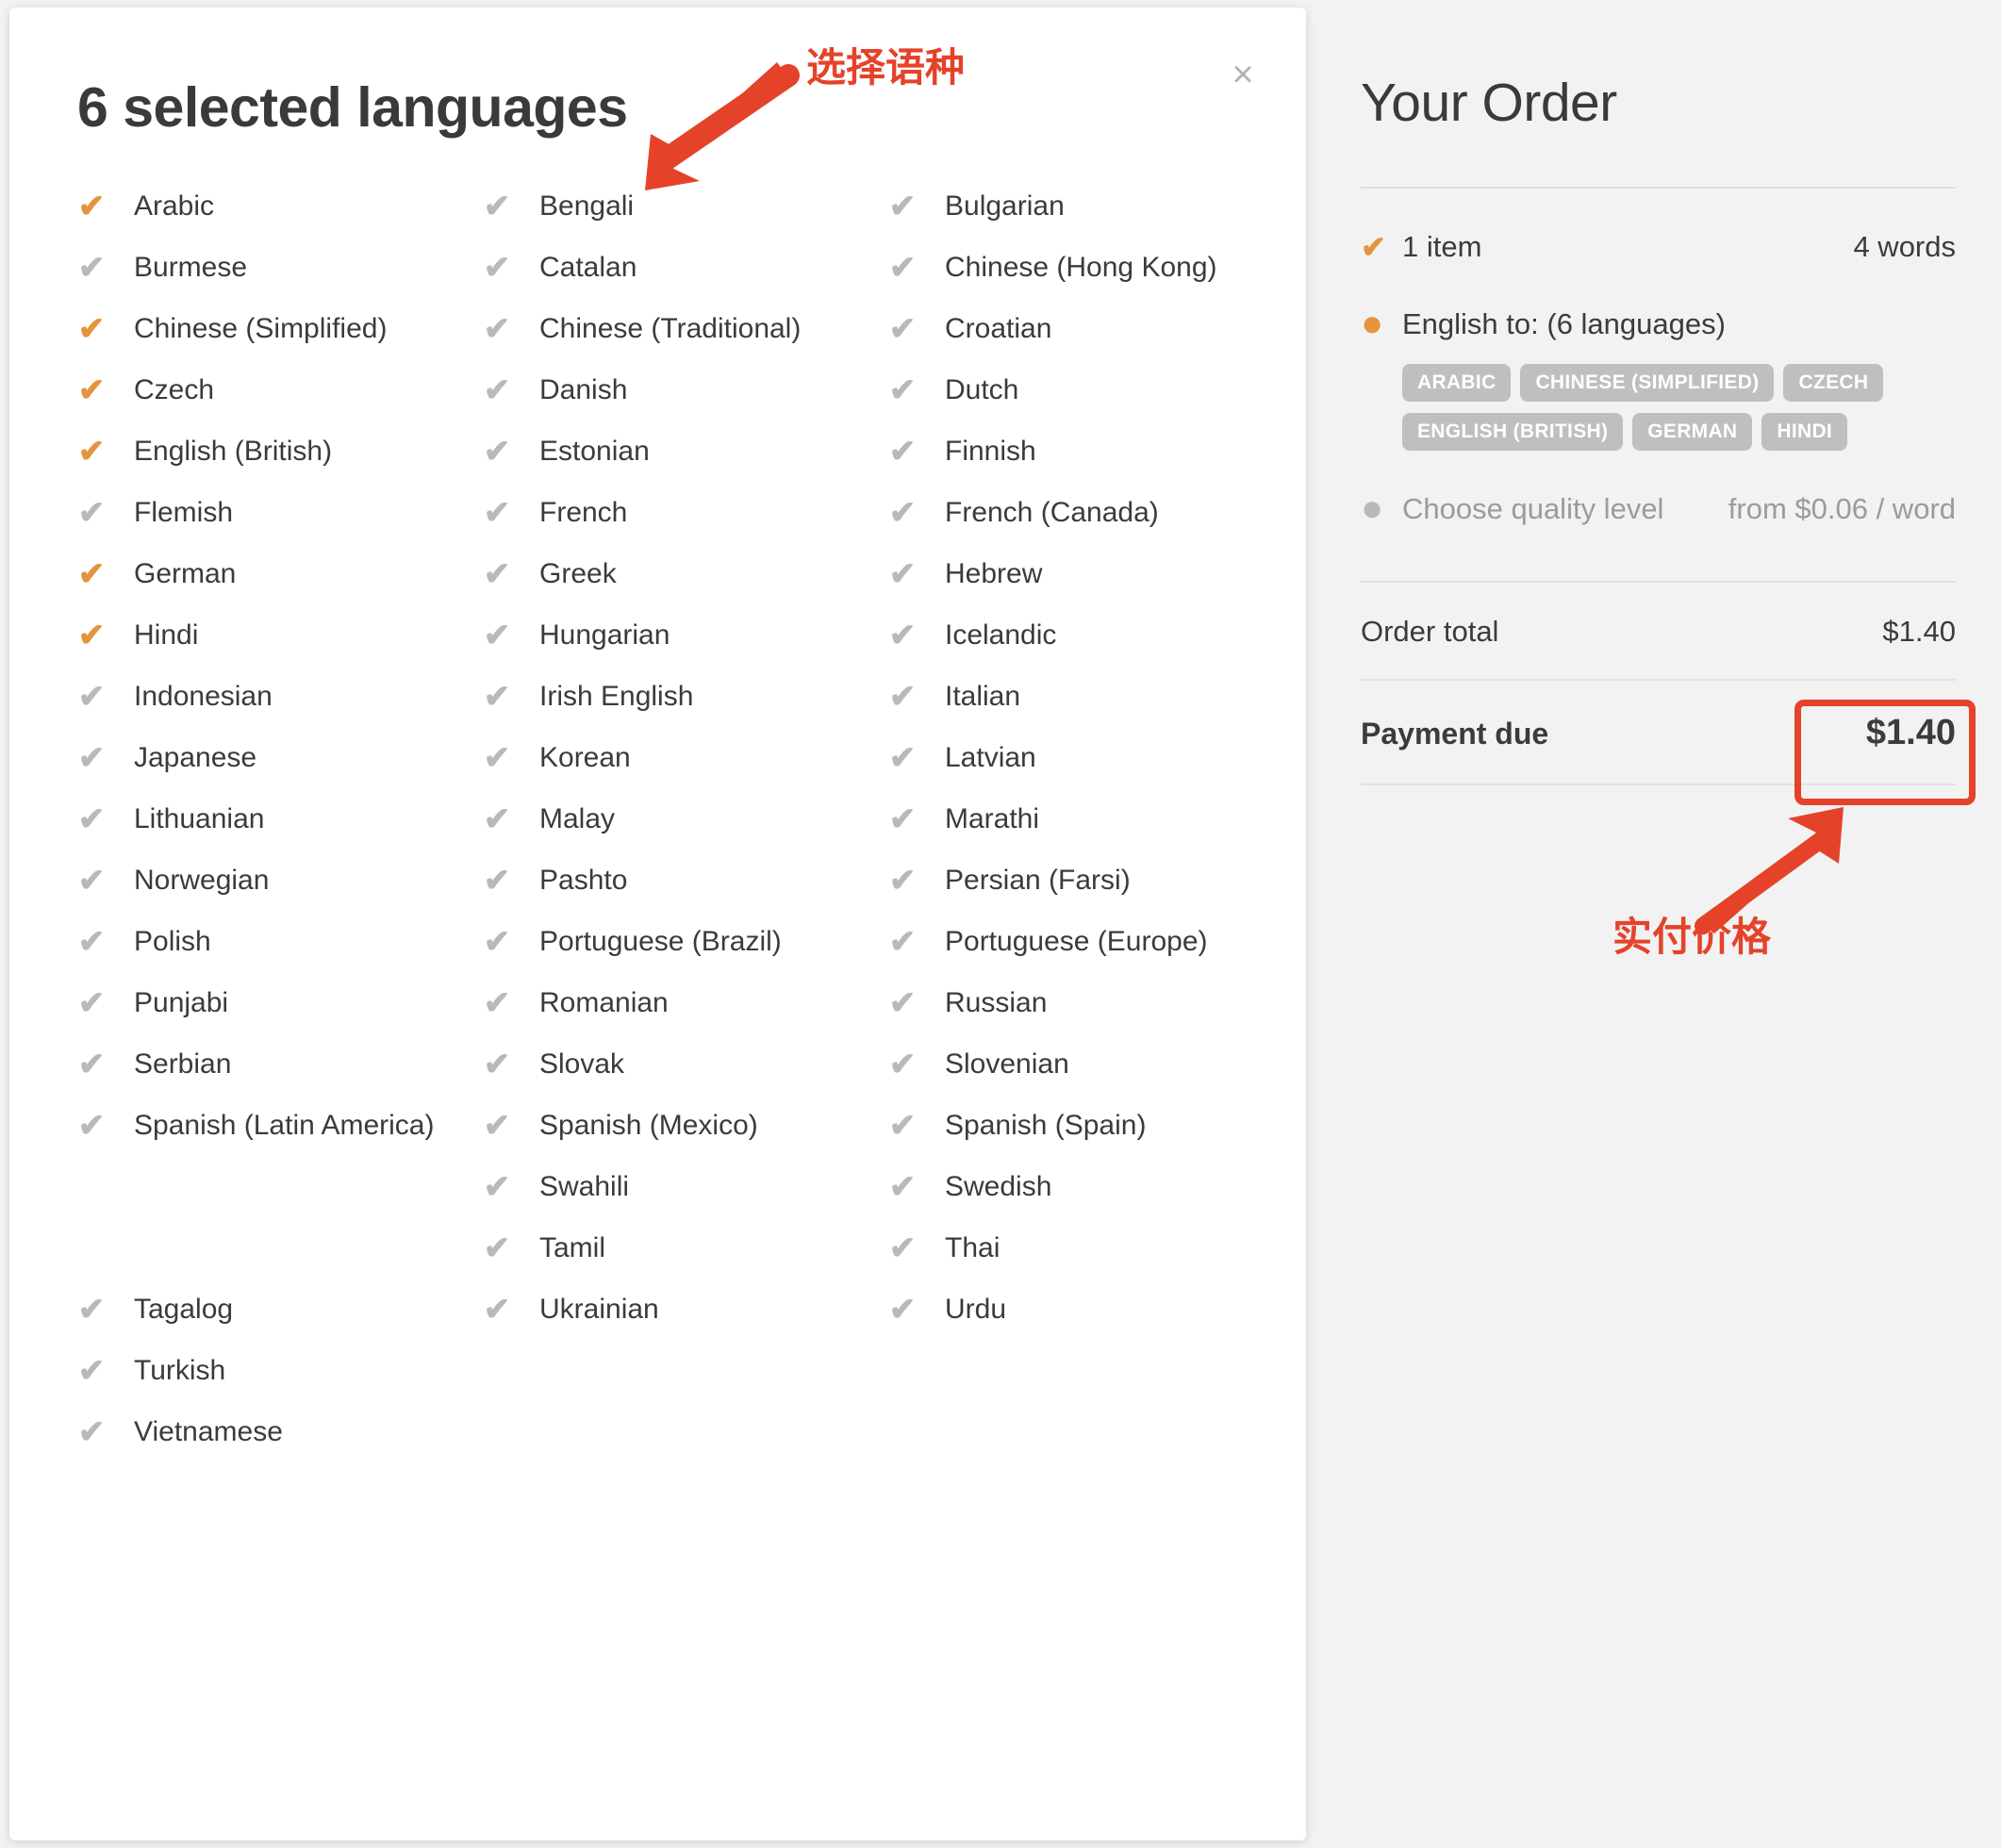 The height and width of the screenshot is (1848, 2001). What do you see at coordinates (1083, 954) in the screenshot?
I see `language-option: ✔ Portuguese (Europe)` at bounding box center [1083, 954].